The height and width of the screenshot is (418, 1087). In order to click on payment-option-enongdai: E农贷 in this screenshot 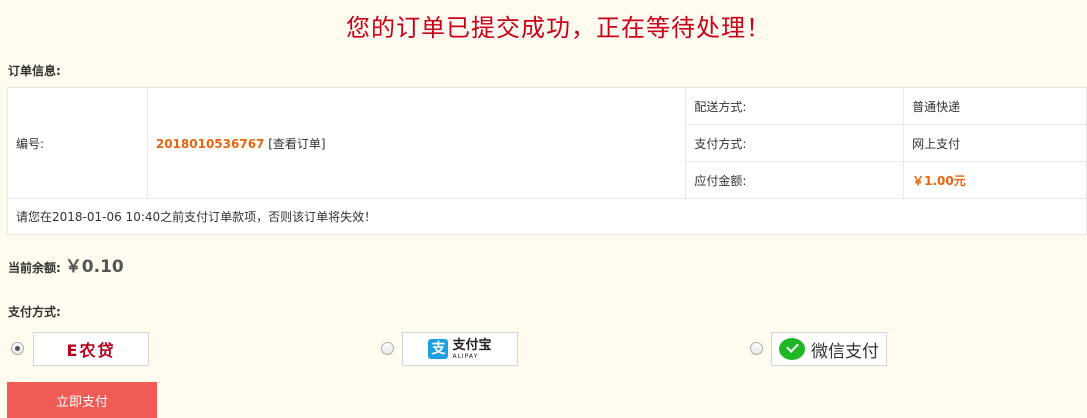, I will do `click(91, 349)`.